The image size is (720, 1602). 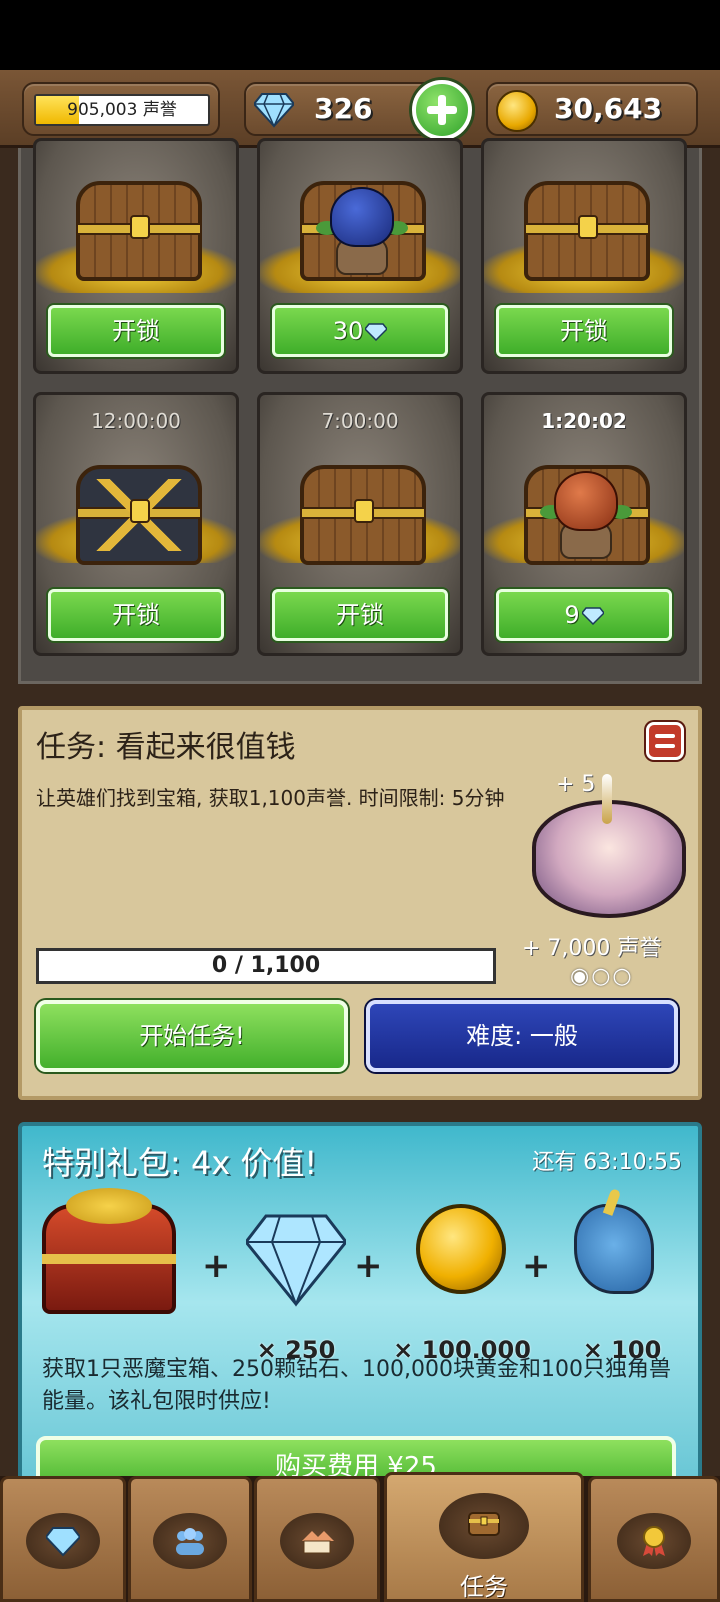 I want to click on tab-quests-label: 任务, so click(x=484, y=1587).